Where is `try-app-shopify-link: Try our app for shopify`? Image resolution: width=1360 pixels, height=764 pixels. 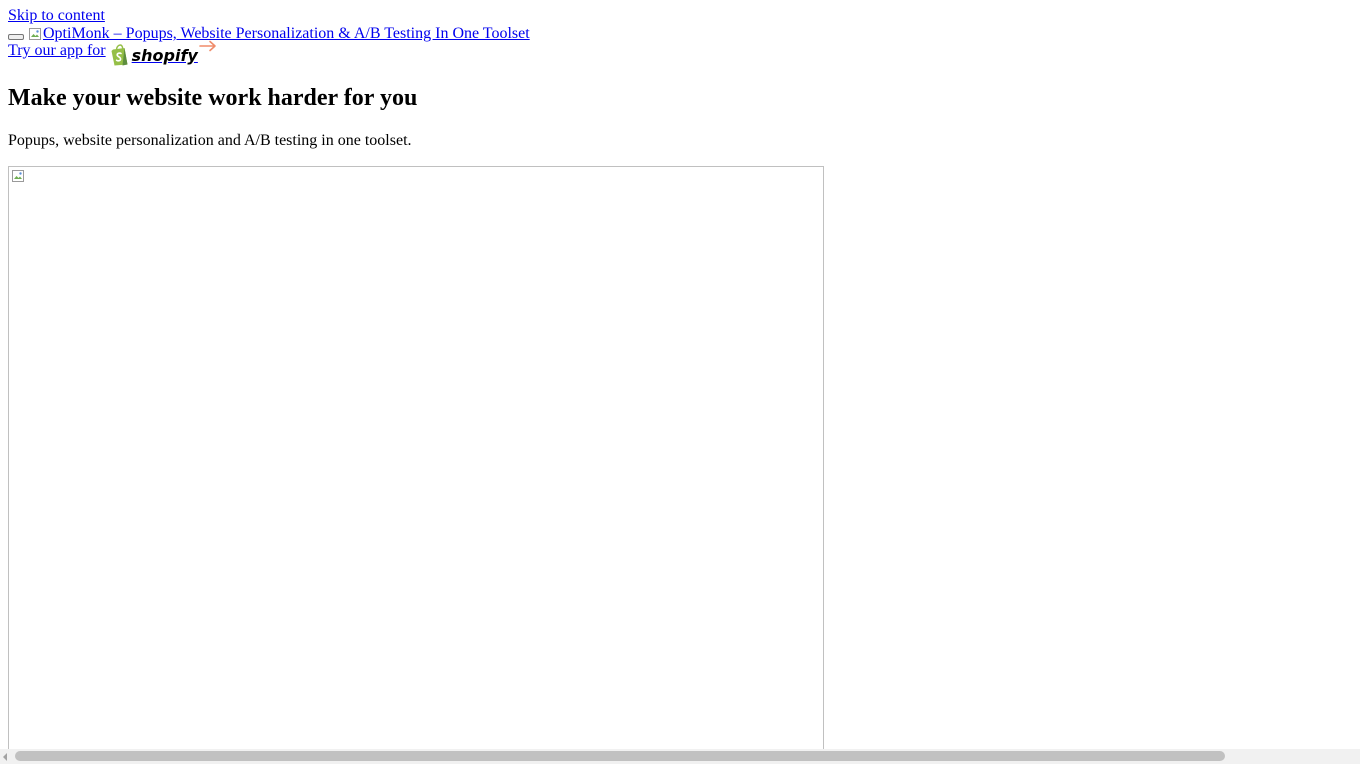 try-app-shopify-link: Try our app for shopify is located at coordinates (112, 53).